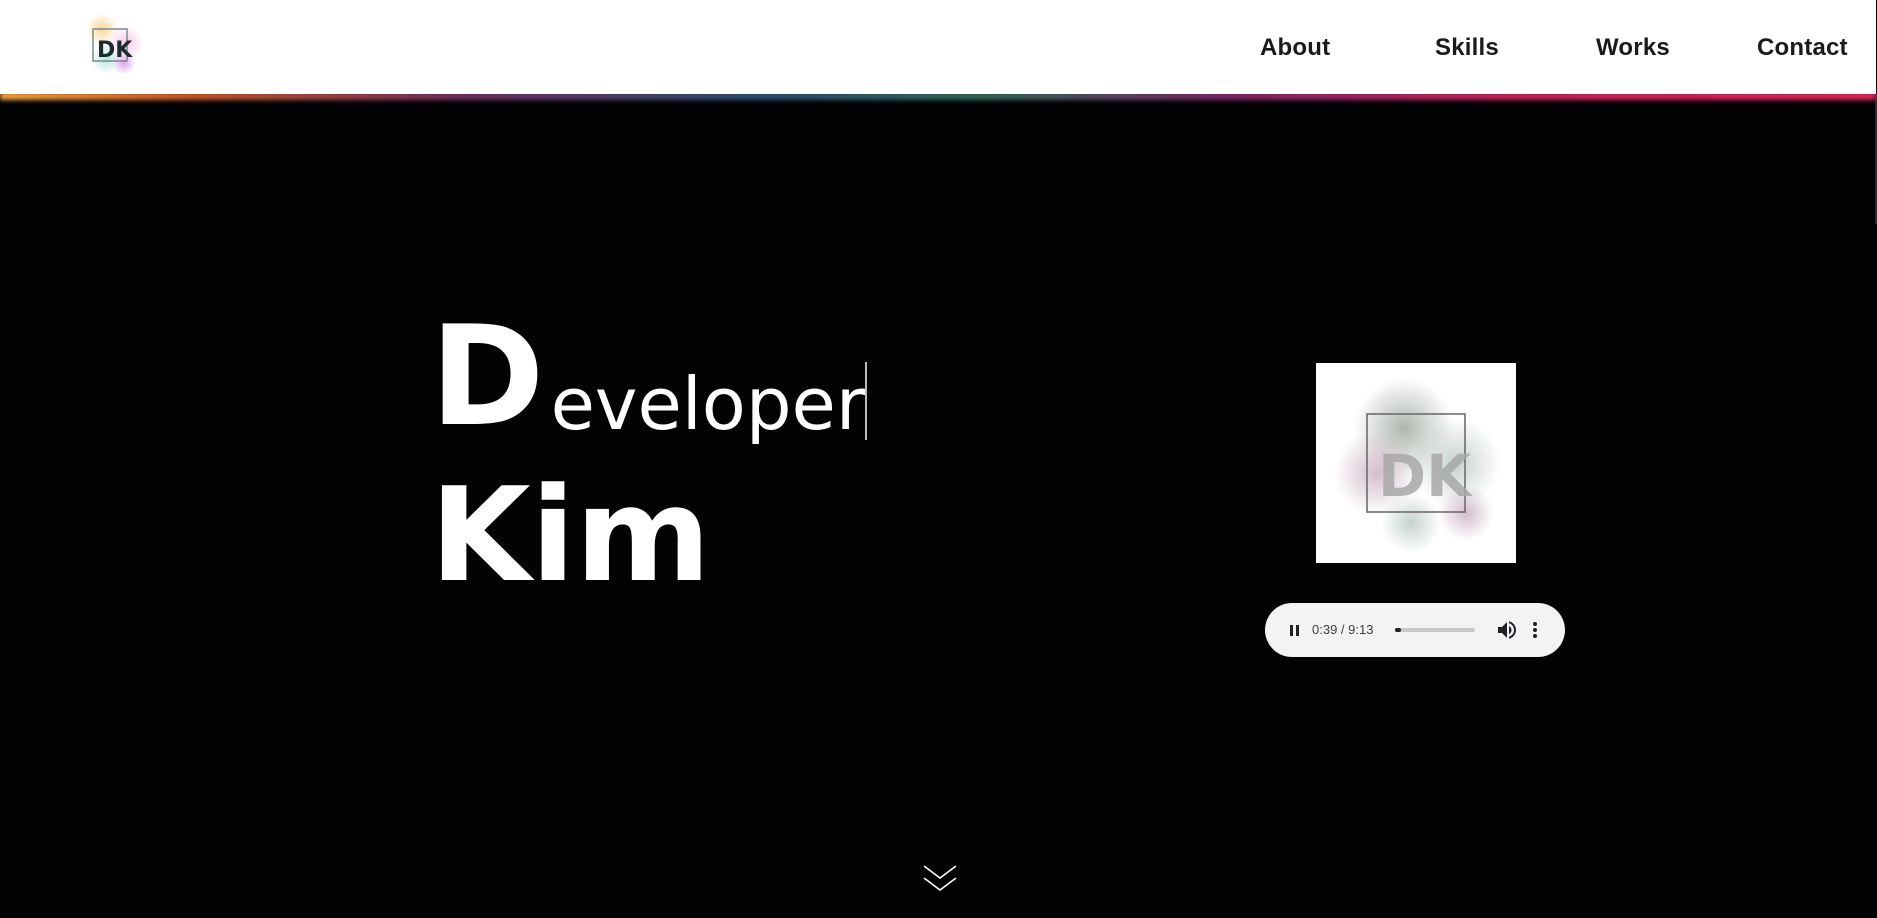 Image resolution: width=1877 pixels, height=918 pixels. What do you see at coordinates (1802, 48) in the screenshot?
I see `nav-contact: Contact` at bounding box center [1802, 48].